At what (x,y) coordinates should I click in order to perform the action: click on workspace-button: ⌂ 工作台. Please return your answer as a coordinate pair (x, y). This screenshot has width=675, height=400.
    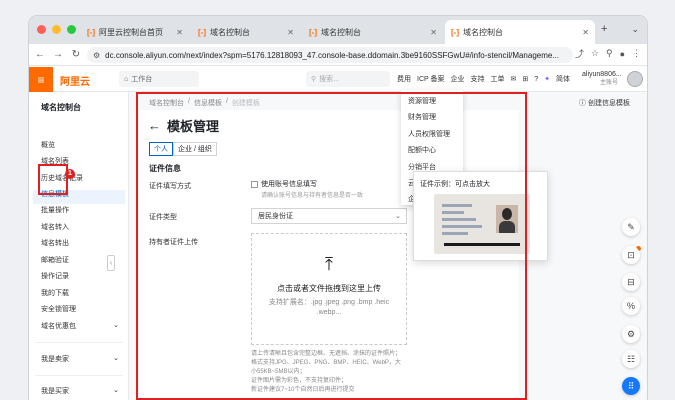
    Looking at the image, I should click on (159, 79).